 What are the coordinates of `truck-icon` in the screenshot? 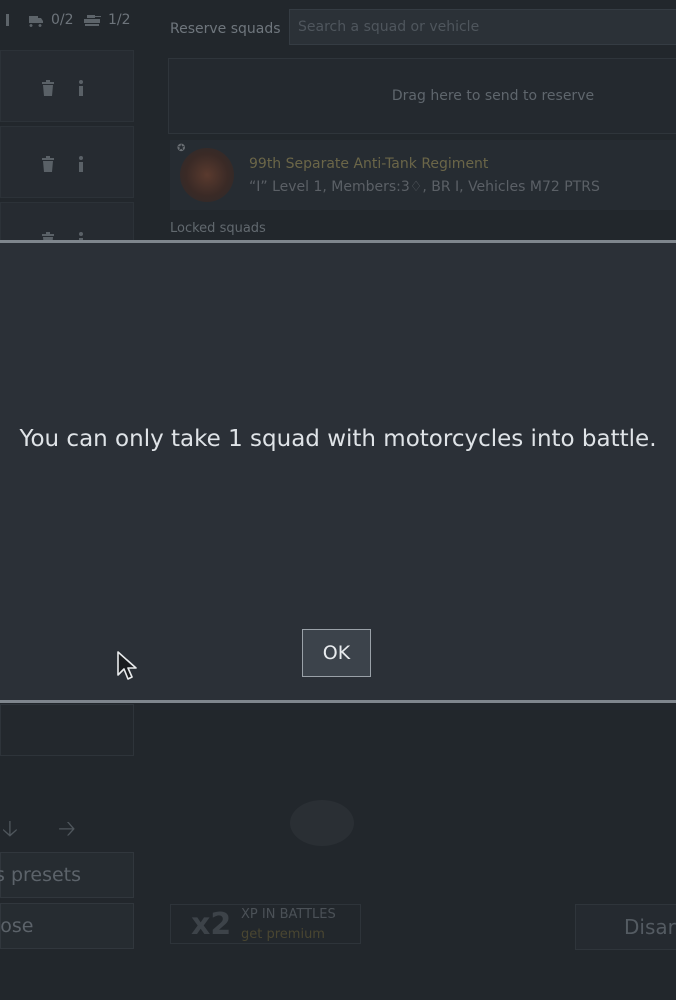 It's located at (36, 21).